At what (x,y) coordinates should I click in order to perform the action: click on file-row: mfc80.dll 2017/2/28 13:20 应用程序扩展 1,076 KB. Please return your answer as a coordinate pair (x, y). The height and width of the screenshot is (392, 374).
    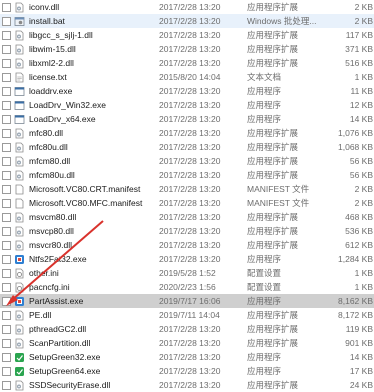
    Looking at the image, I should click on (187, 133).